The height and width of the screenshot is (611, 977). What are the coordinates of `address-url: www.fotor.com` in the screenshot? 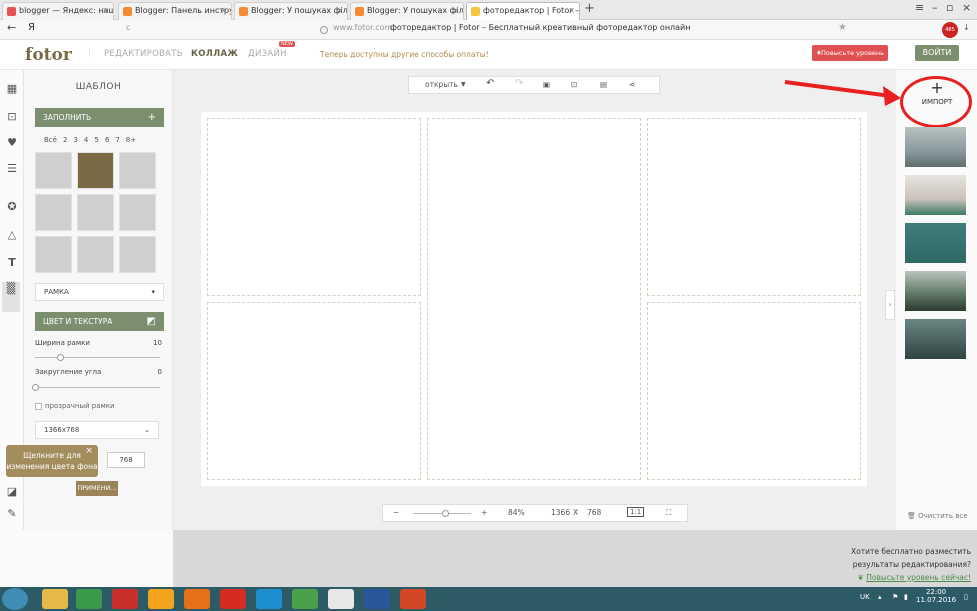 It's located at (362, 27).